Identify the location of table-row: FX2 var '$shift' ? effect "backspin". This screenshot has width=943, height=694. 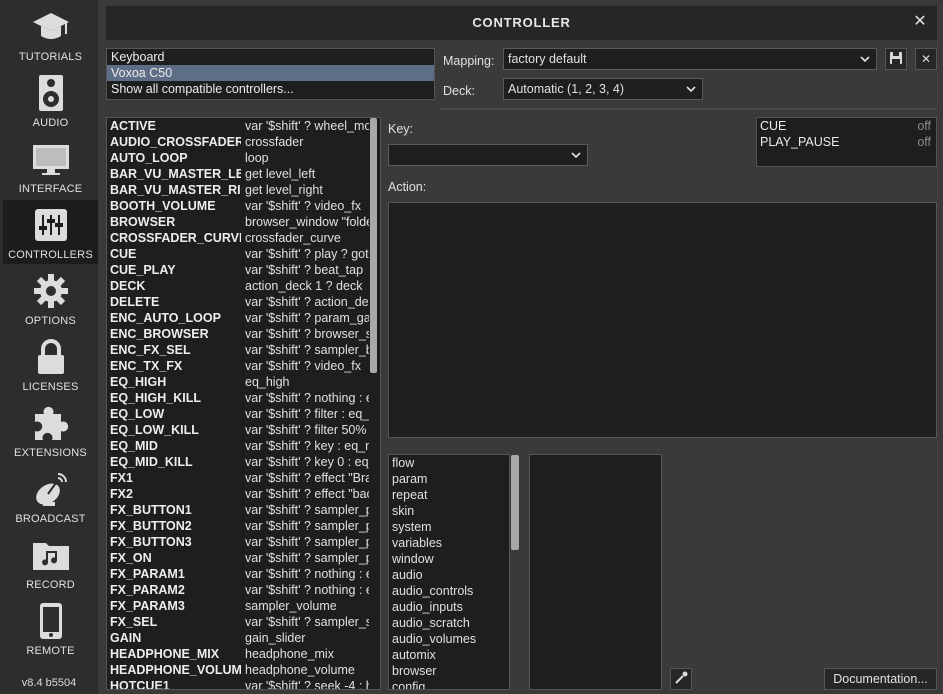
(243, 494).